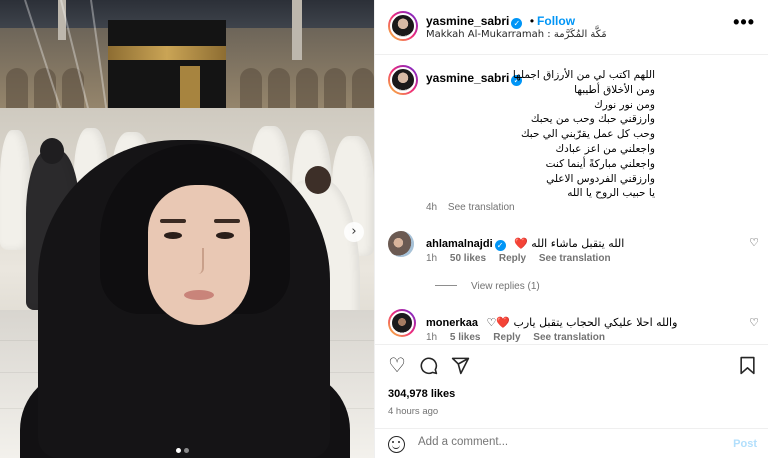 The image size is (768, 458). Describe the element at coordinates (354, 232) in the screenshot. I see `carousel-next-button: ›` at that location.